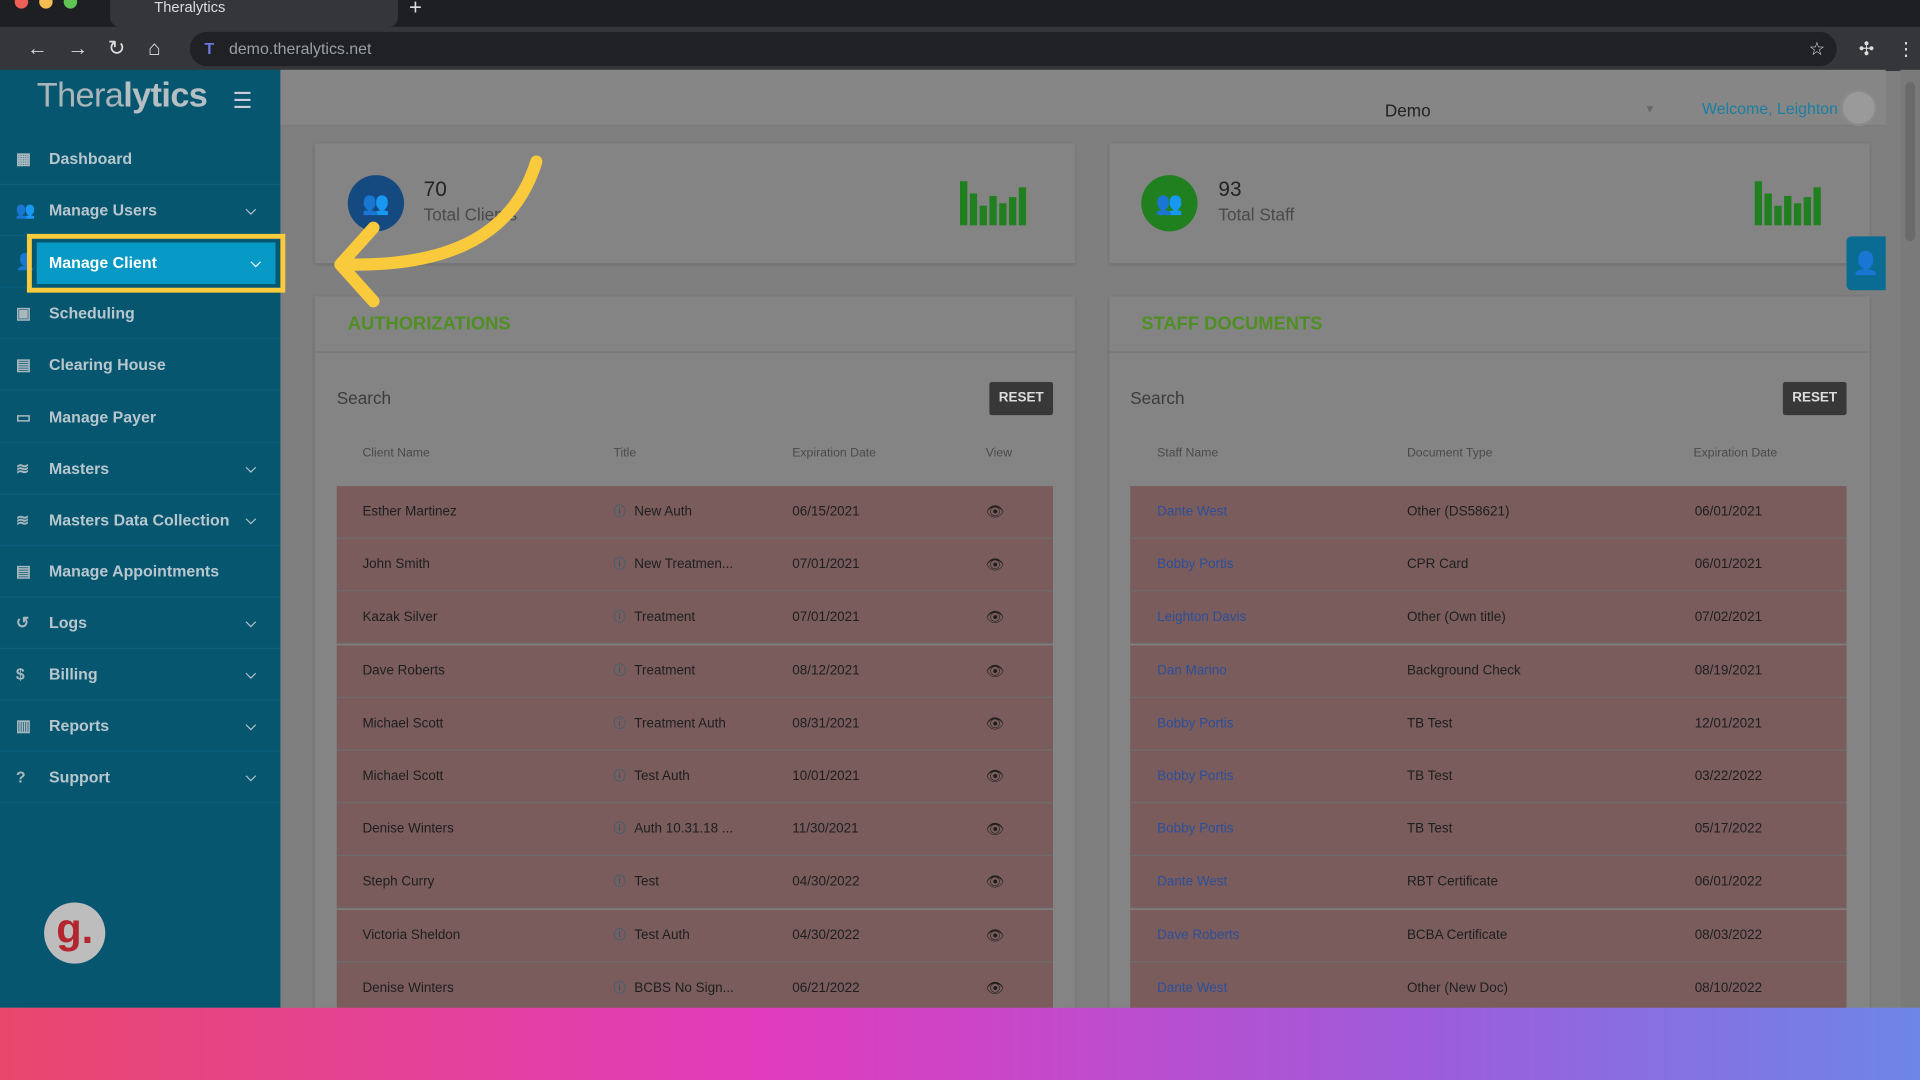 This screenshot has height=1080, width=1920. I want to click on annotation-arrow, so click(438, 231).